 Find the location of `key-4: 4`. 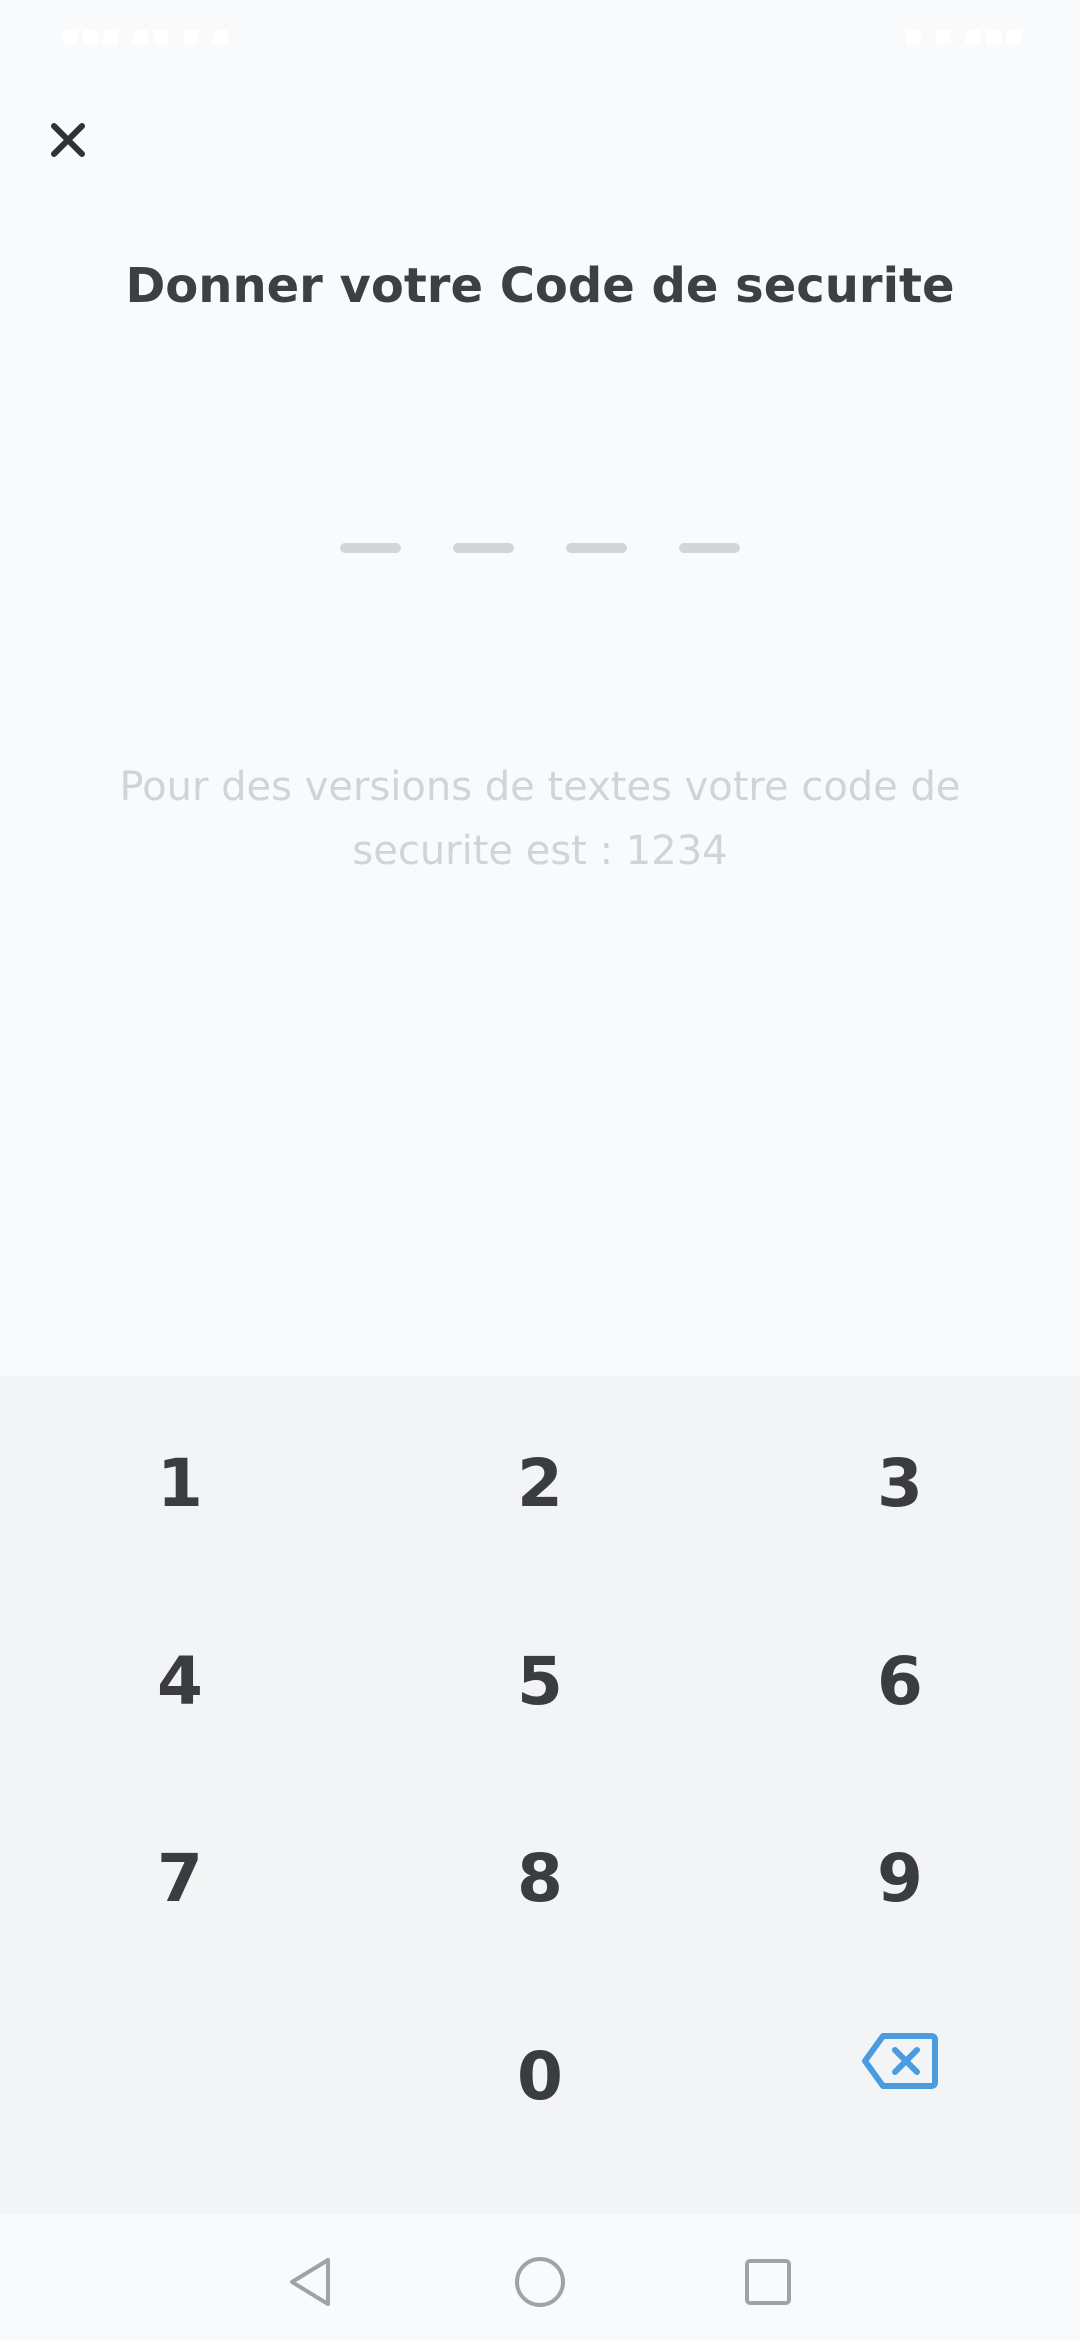

key-4: 4 is located at coordinates (180, 1681).